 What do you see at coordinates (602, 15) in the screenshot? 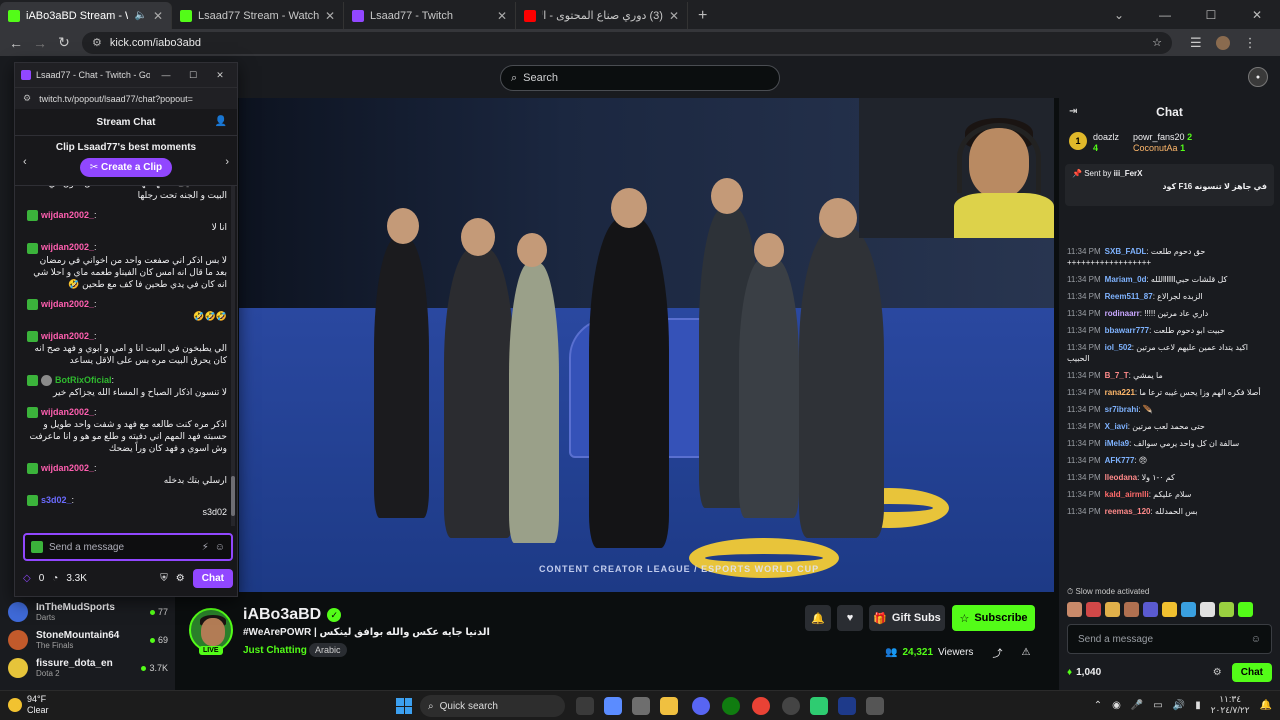
I see `browser-tab-youtube: (3) دوري صناع المحتوى - الأسبوع ✕` at bounding box center [602, 15].